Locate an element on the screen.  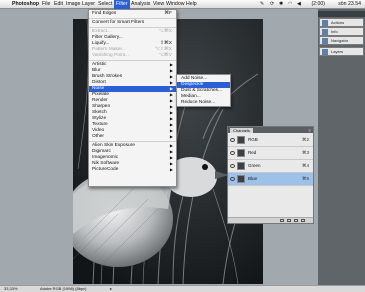
script-menu-icon: ✎ is located at coordinates (262, 4).